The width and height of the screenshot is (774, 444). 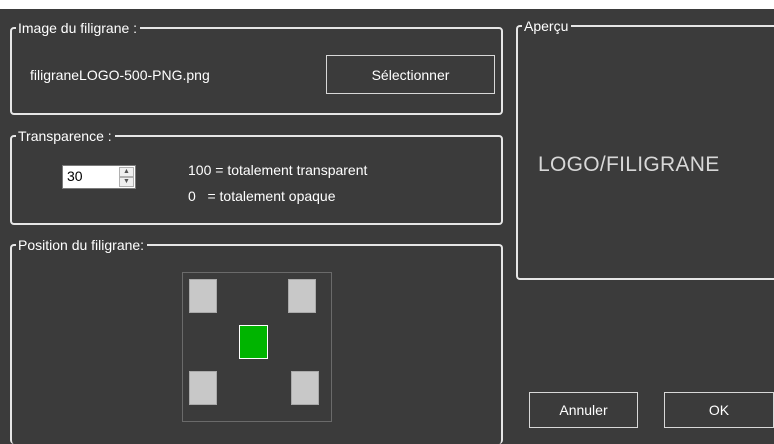 I want to click on position-top-right, so click(x=302, y=296).